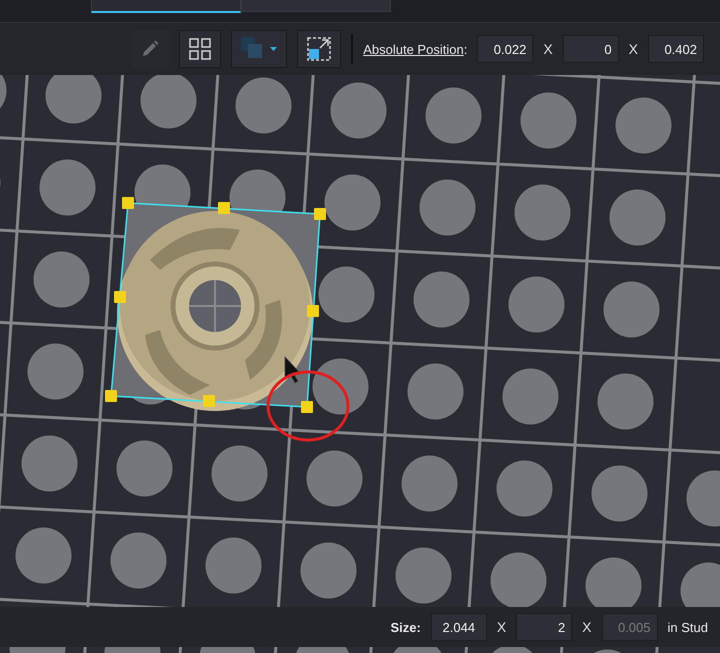 The image size is (720, 653). What do you see at coordinates (466, 49) in the screenshot?
I see `label-colon: :` at bounding box center [466, 49].